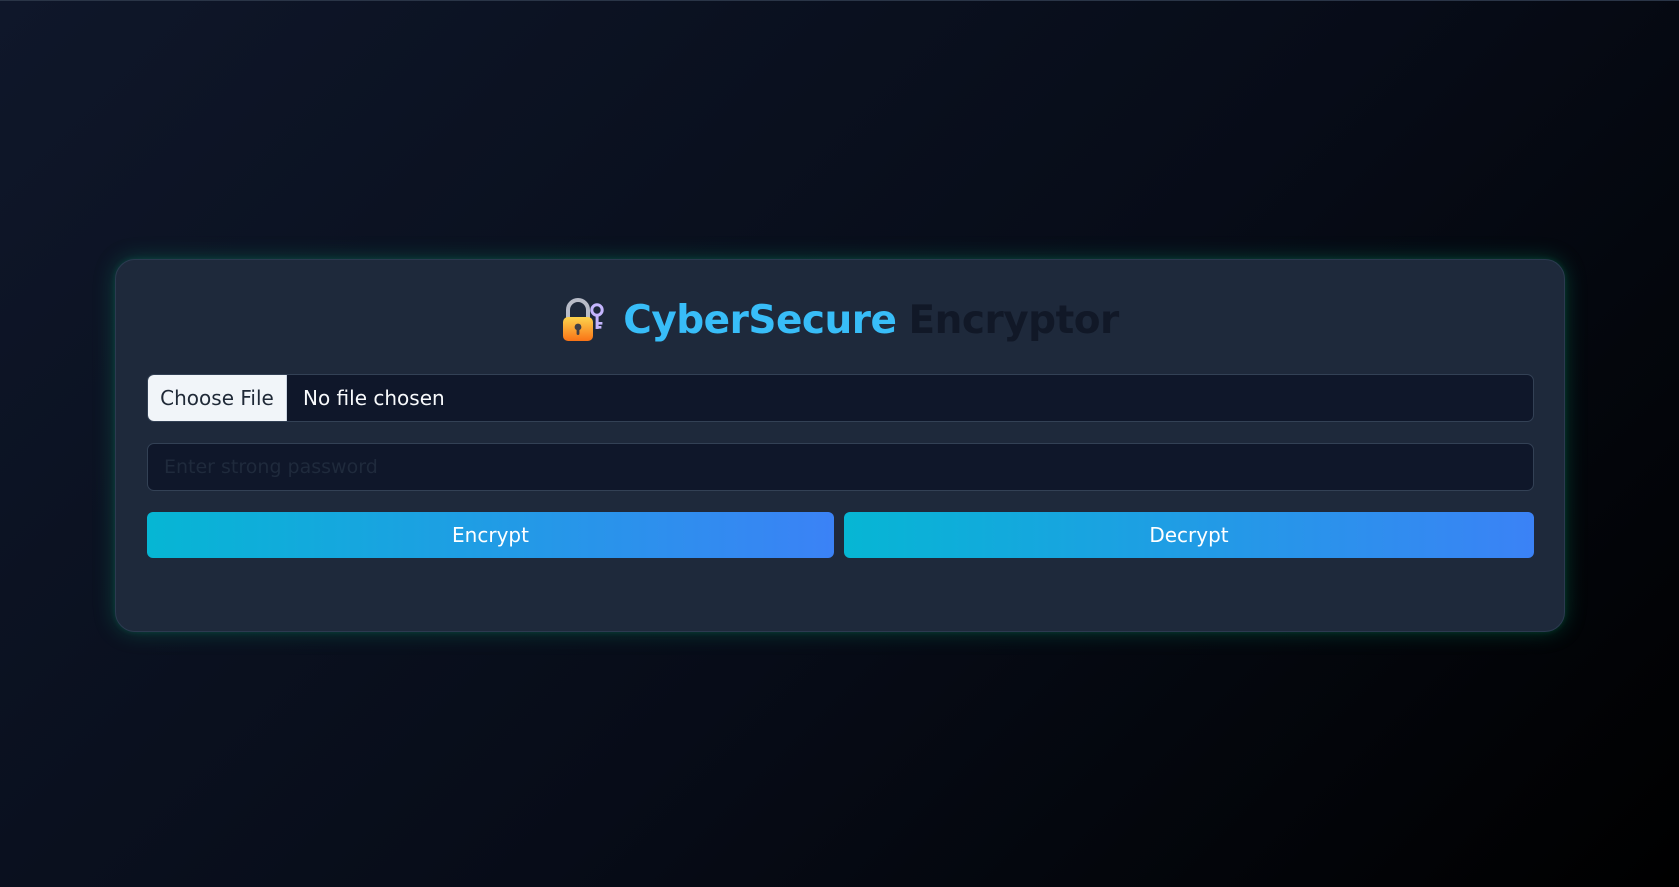  Describe the element at coordinates (839, 0) in the screenshot. I see `window-top-border` at that location.